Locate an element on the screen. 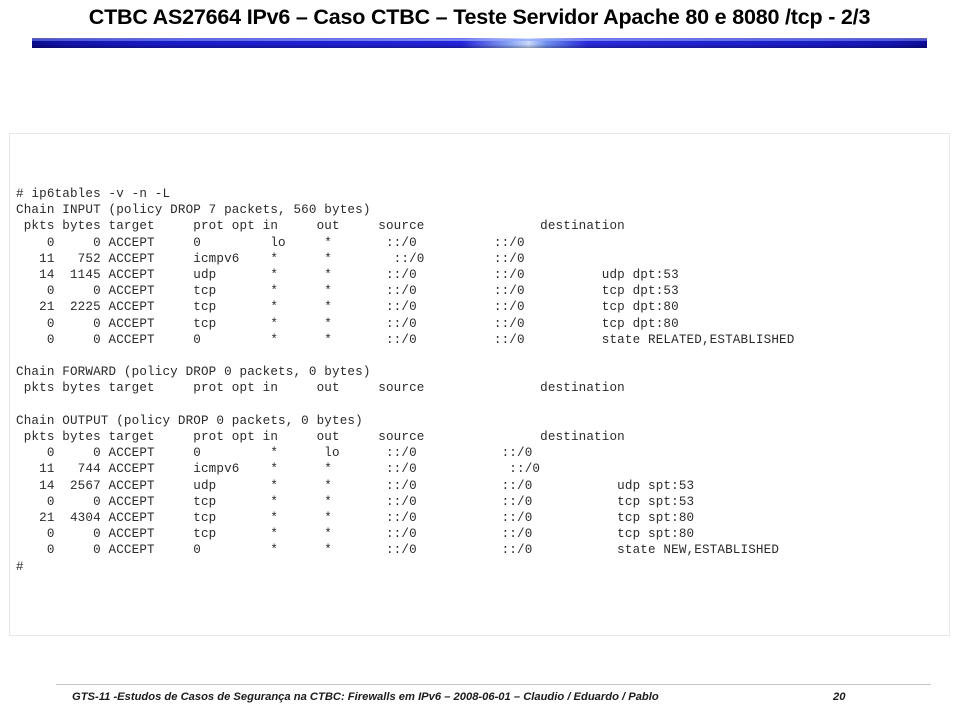 The width and height of the screenshot is (959, 710). terminal-line: 0 0 ACCEPT 0 * lo ::/0 ::/0 is located at coordinates (274, 453).